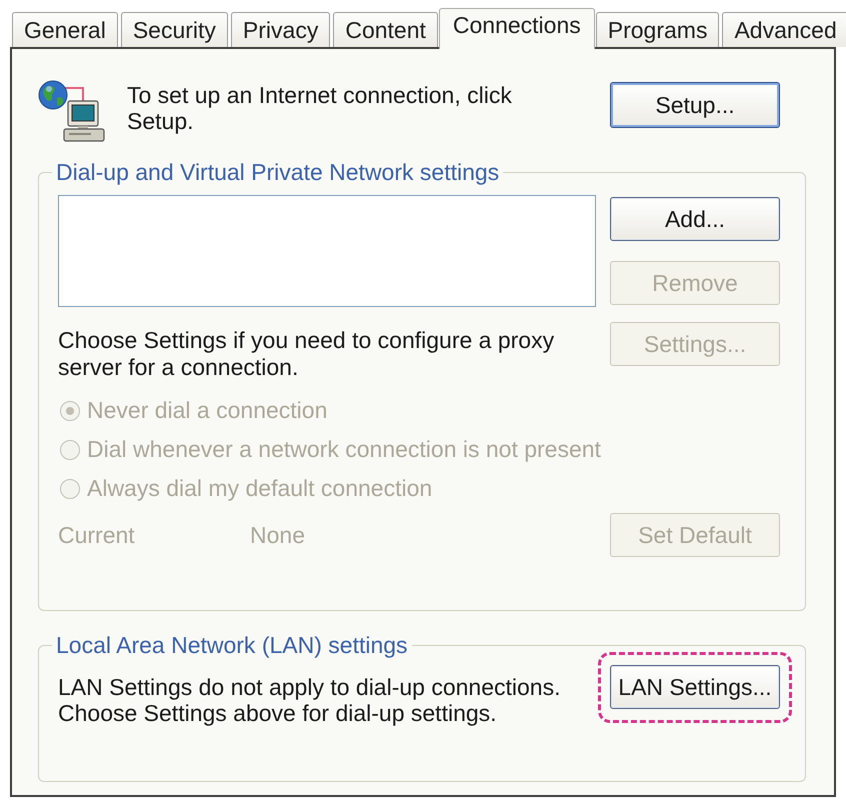  Describe the element at coordinates (307, 354) in the screenshot. I see `proxy-description: Choose Settings if you need to configure a proxy server for a connection.` at that location.